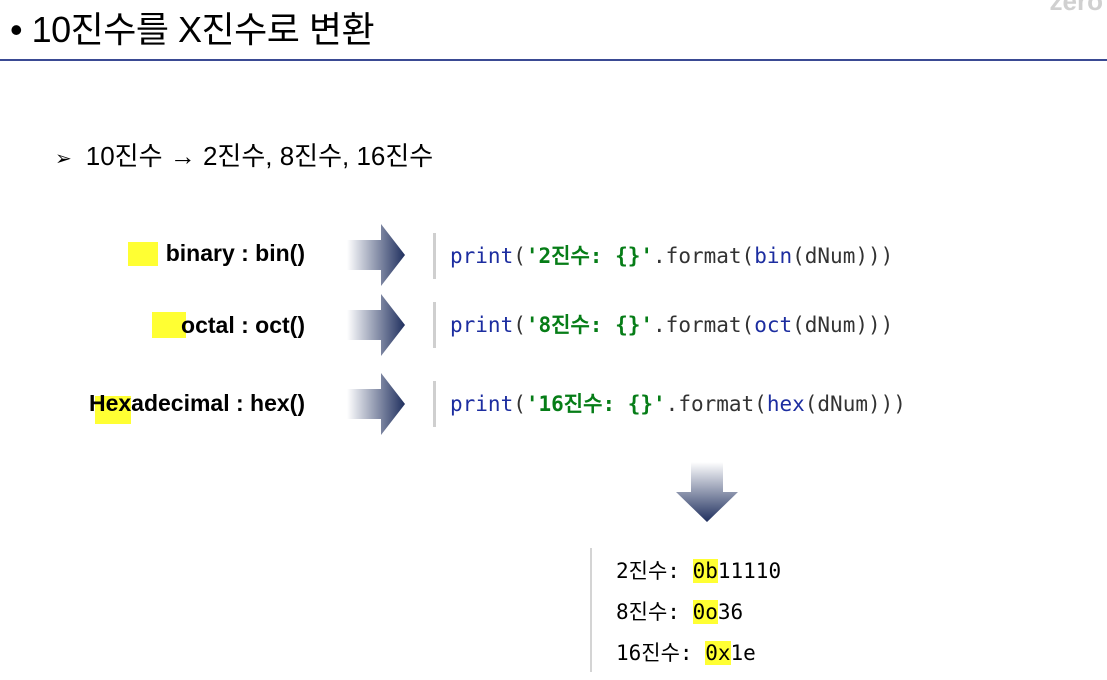 This screenshot has width=1107, height=680. What do you see at coordinates (730, 612) in the screenshot?
I see `output-value: 36` at bounding box center [730, 612].